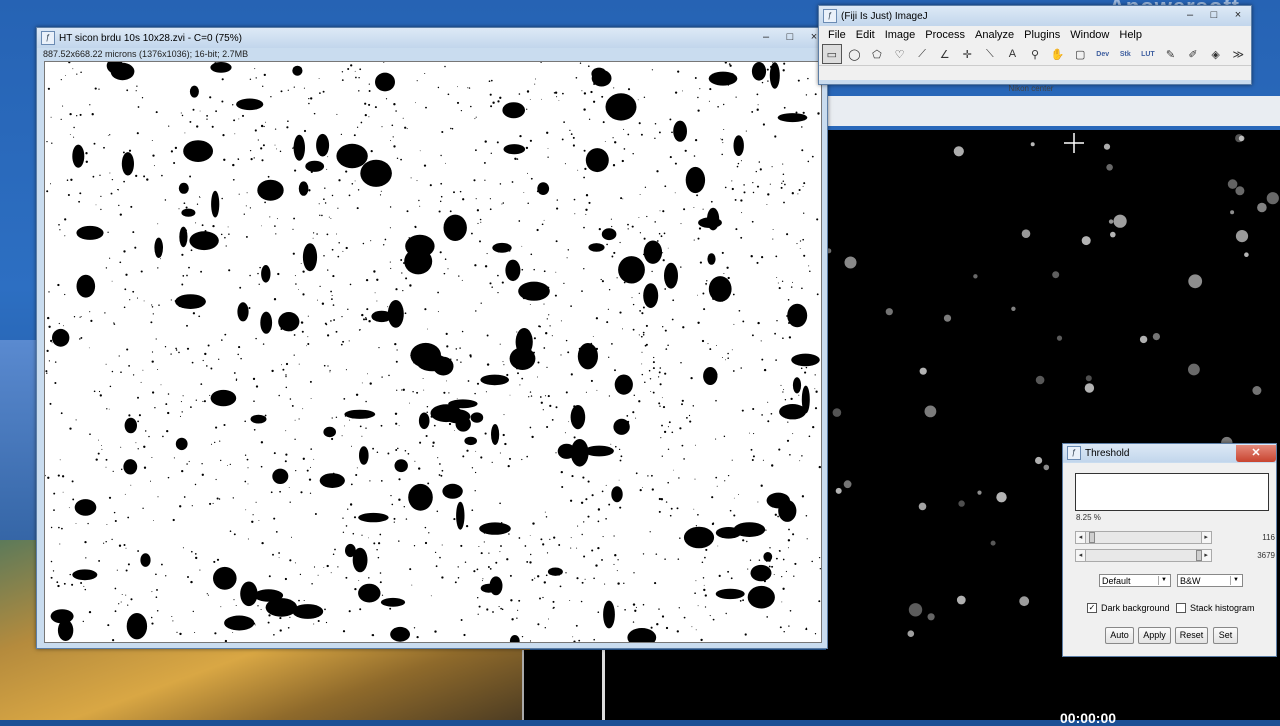 The height and width of the screenshot is (726, 1280). I want to click on color-picker-tool-icon: ▢, so click(1080, 54).